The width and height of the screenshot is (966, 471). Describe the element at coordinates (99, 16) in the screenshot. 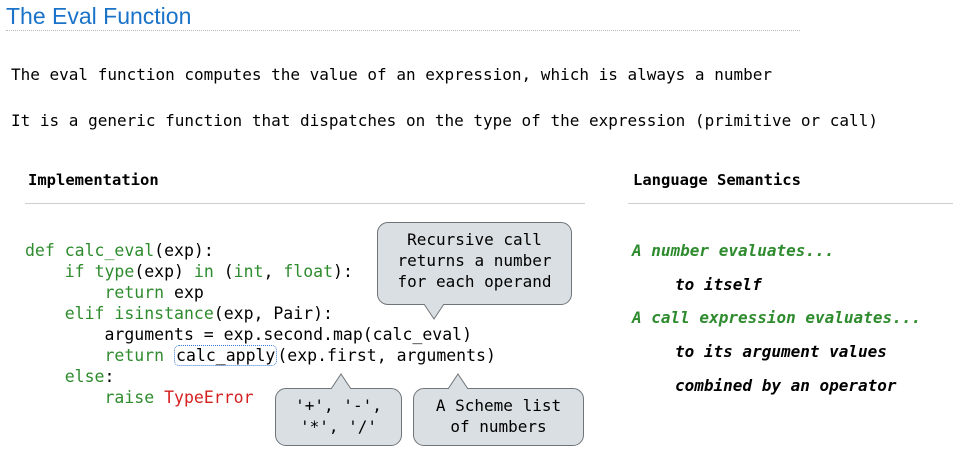

I see `slide-title: The Eval Function` at that location.